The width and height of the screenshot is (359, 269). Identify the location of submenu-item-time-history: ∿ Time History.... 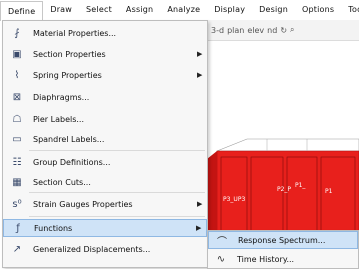
(283, 259).